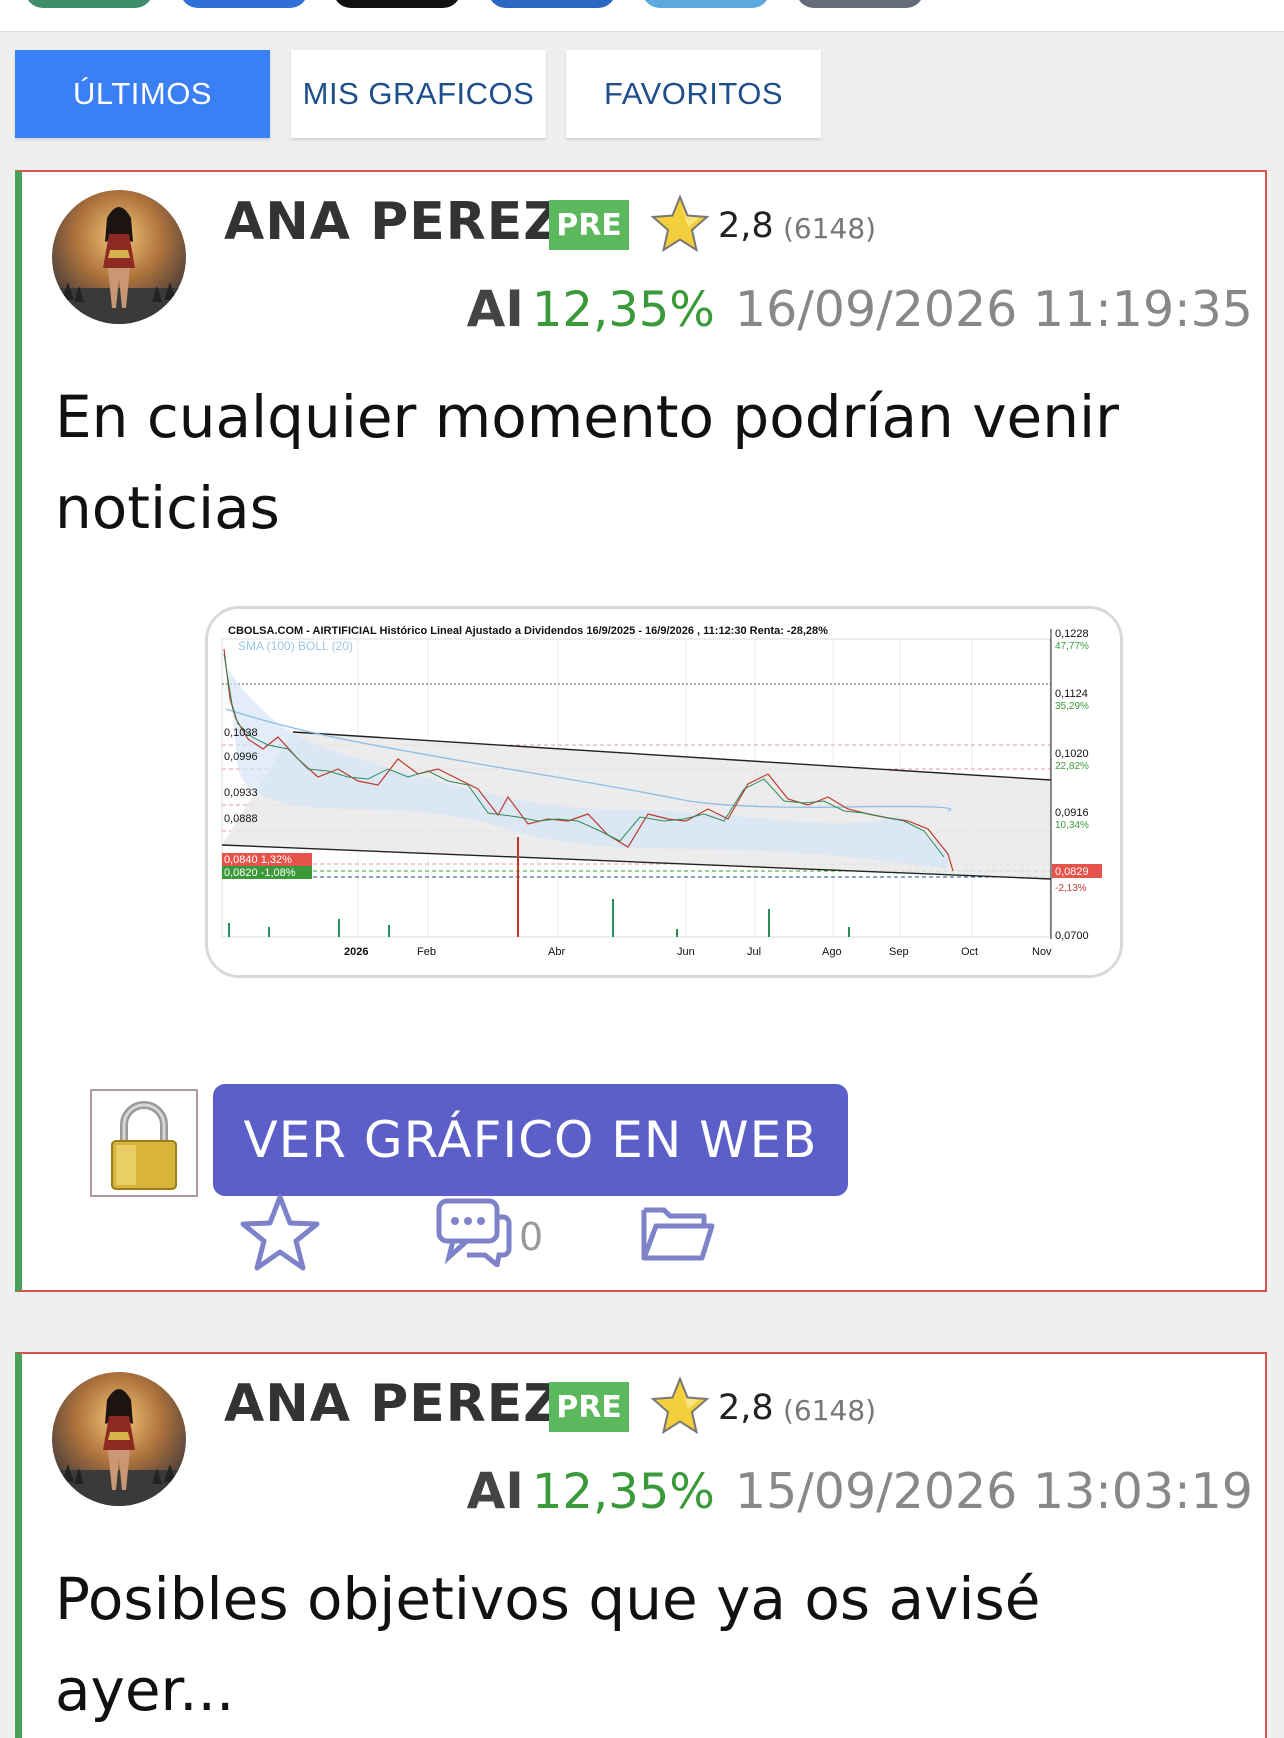 Image resolution: width=1284 pixels, height=1738 pixels. I want to click on chart-right-pct: 35,29%, so click(1072, 706).